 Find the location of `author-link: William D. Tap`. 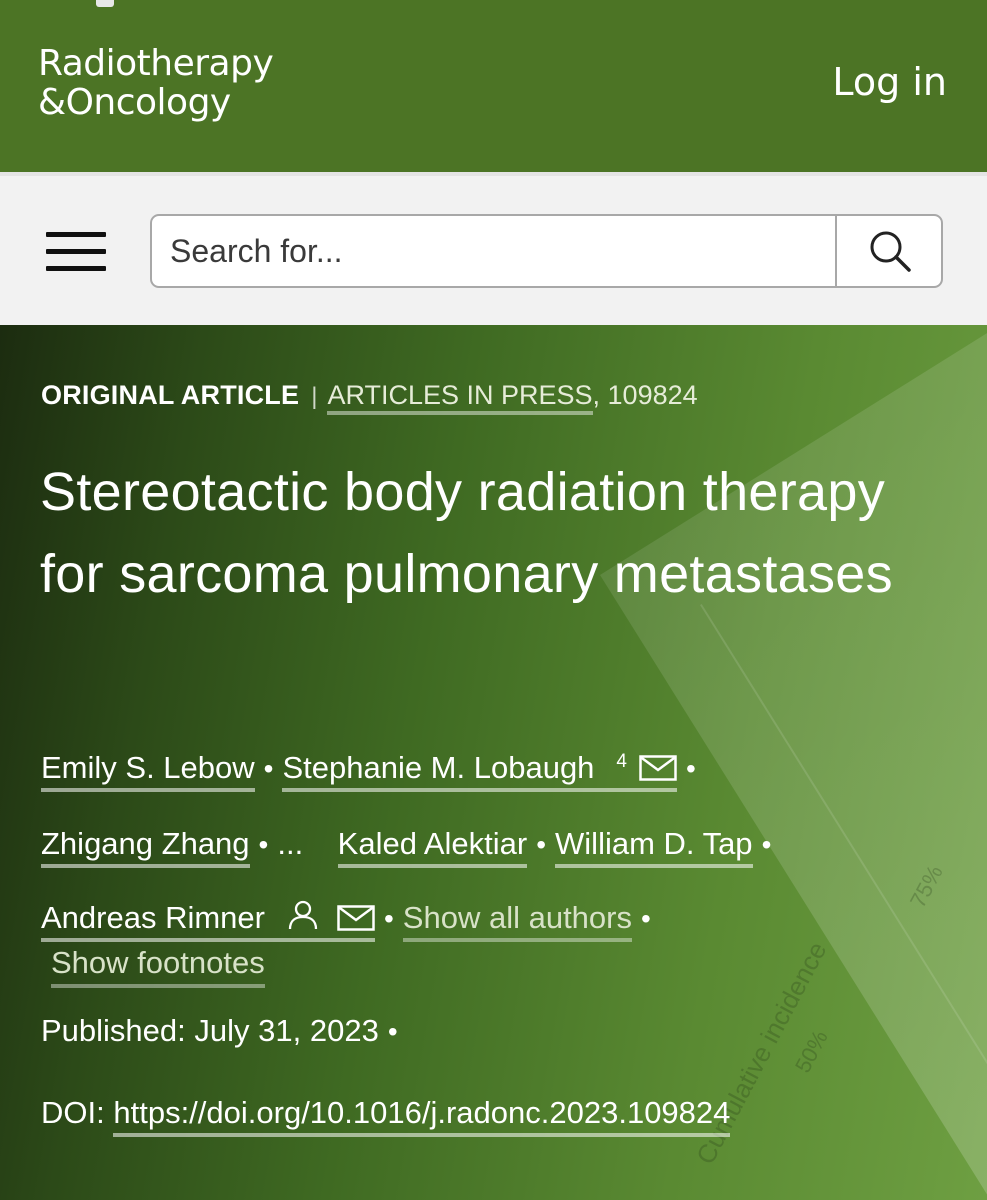

author-link: William D. Tap is located at coordinates (654, 847).